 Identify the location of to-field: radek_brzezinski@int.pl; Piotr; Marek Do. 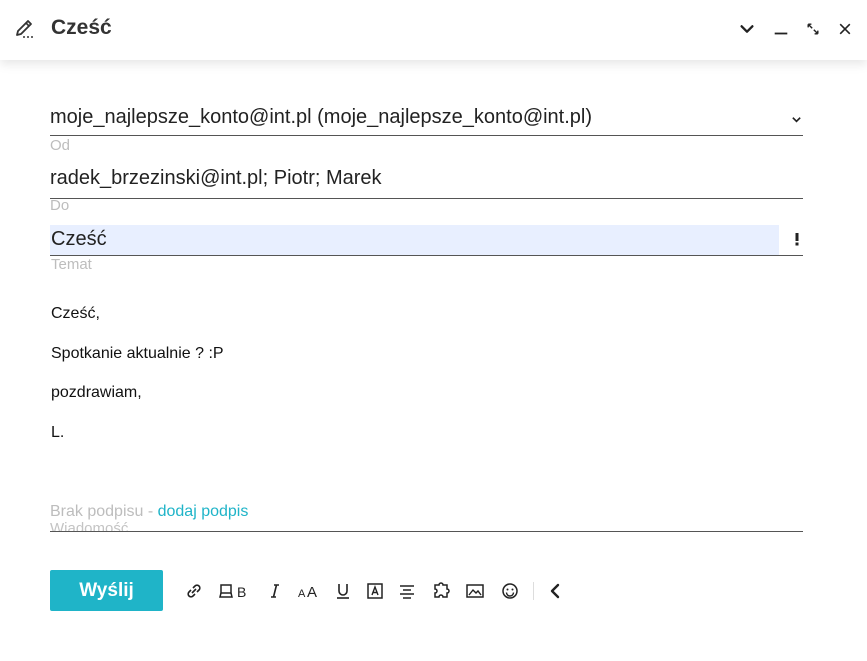
(426, 192).